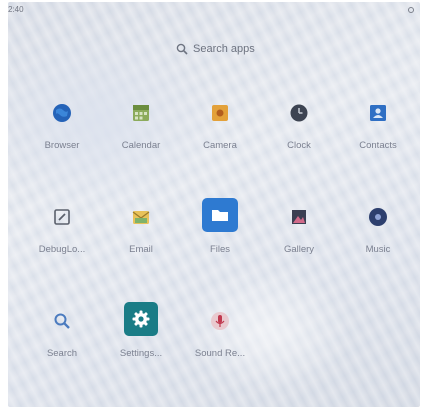 The image size is (426, 409). I want to click on app-search: Search, so click(62, 333).